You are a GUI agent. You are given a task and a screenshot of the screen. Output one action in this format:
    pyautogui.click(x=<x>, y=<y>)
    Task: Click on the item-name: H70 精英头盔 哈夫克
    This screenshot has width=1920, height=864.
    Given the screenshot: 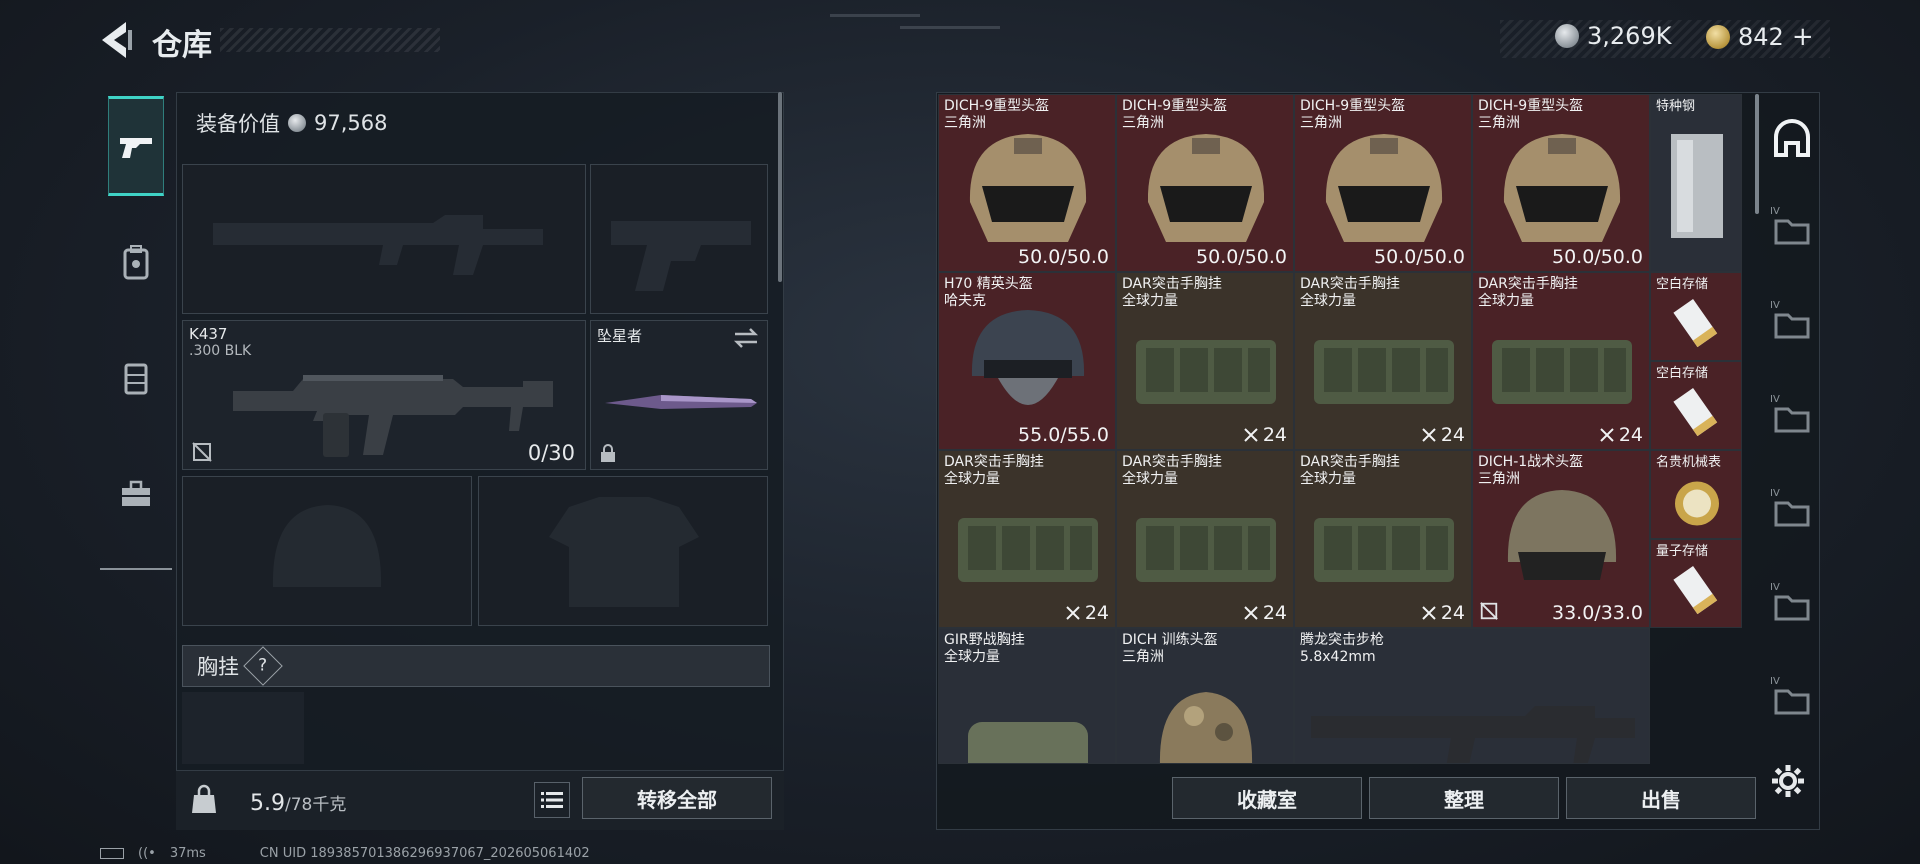 What is the action you would take?
    pyautogui.click(x=988, y=292)
    